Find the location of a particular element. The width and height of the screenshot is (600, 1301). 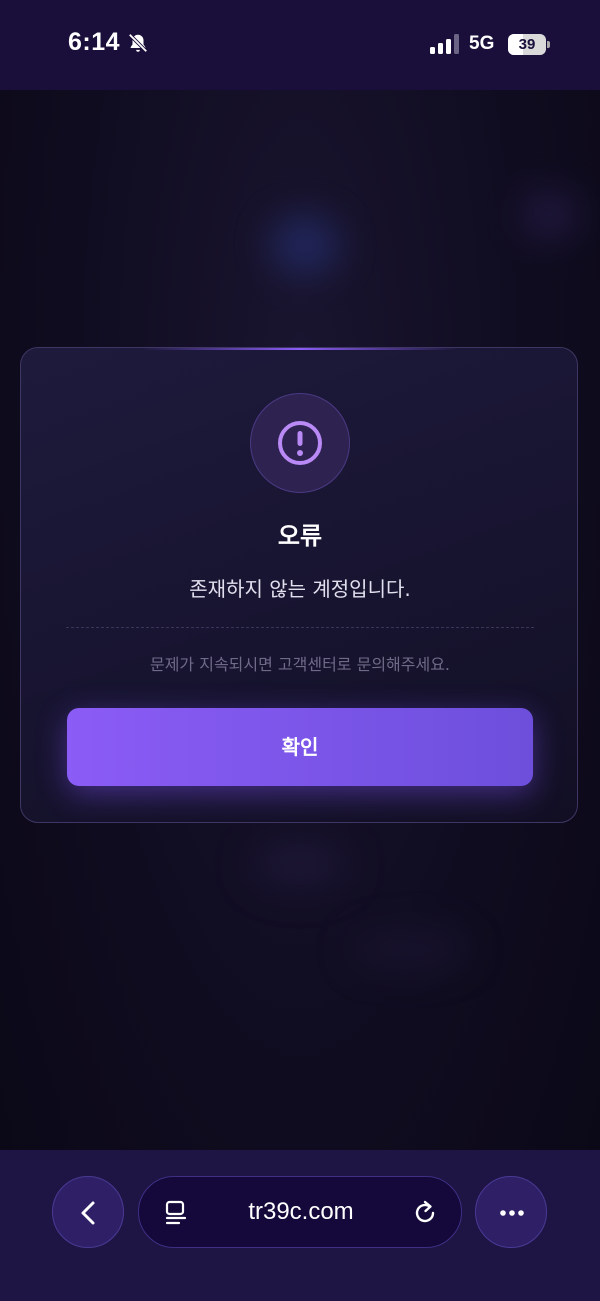

chevron-left-icon is located at coordinates (88, 1213).